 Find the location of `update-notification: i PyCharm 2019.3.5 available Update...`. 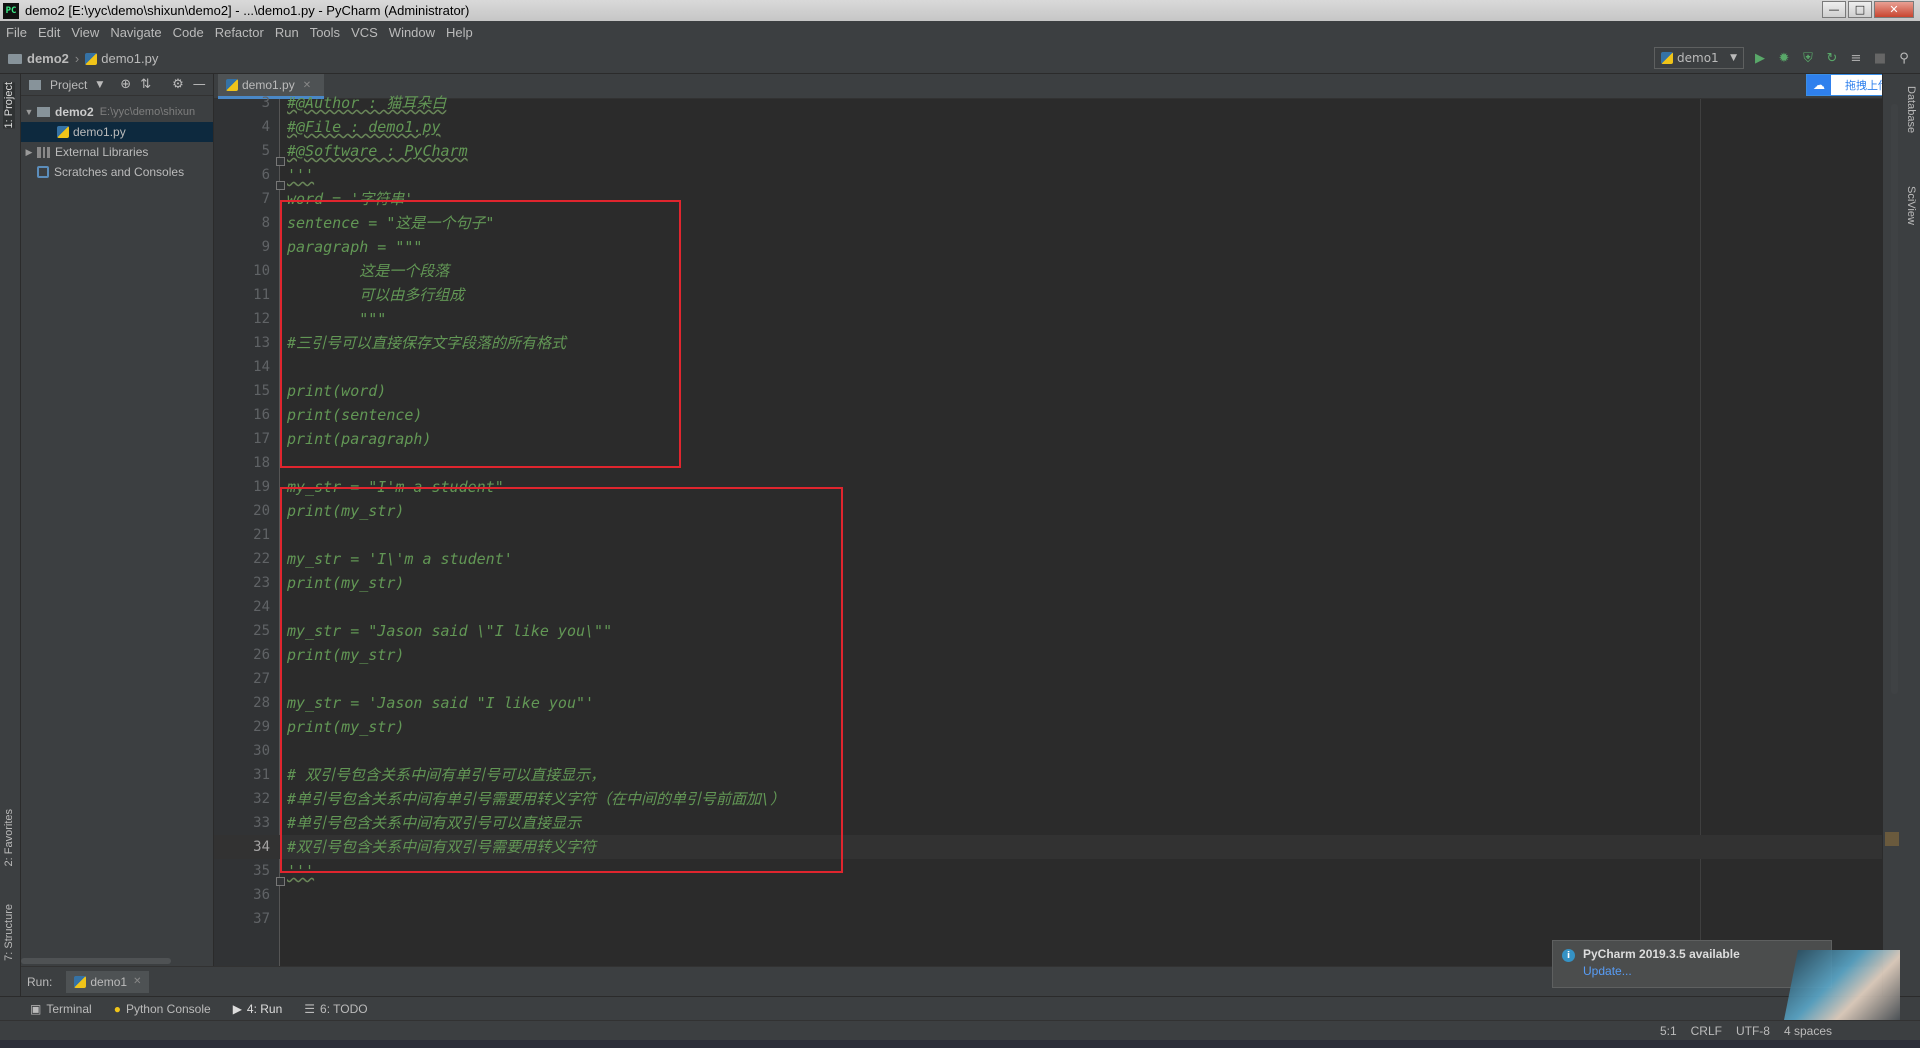

update-notification: i PyCharm 2019.3.5 available Update... is located at coordinates (1692, 964).